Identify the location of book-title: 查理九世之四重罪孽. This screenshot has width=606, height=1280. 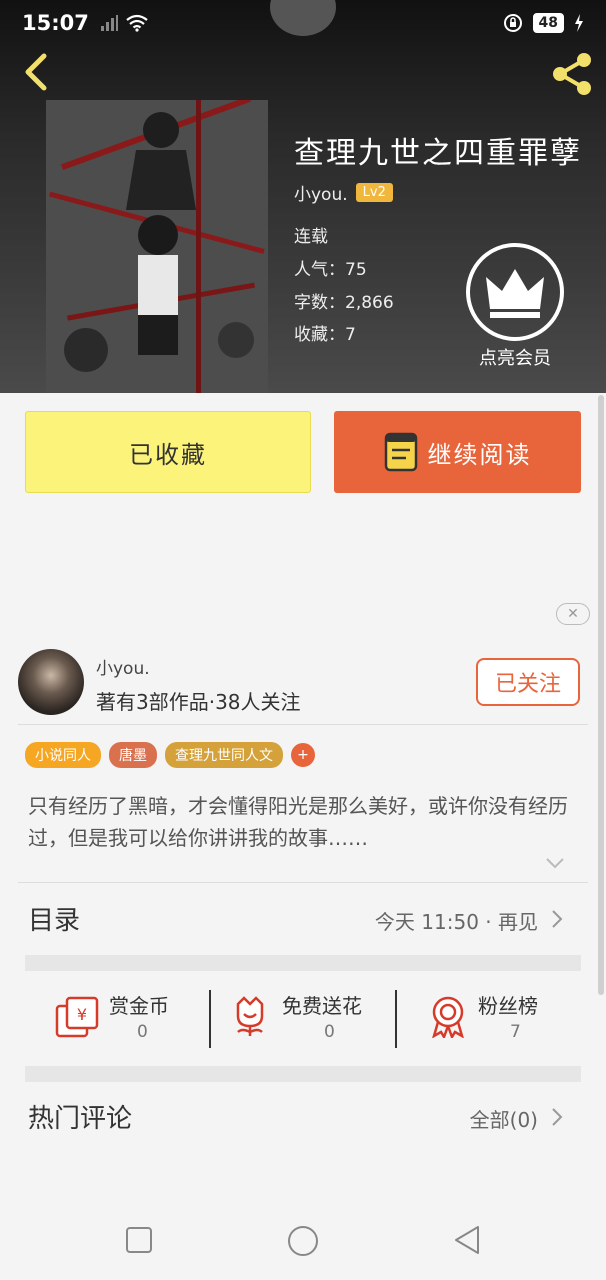
(438, 153).